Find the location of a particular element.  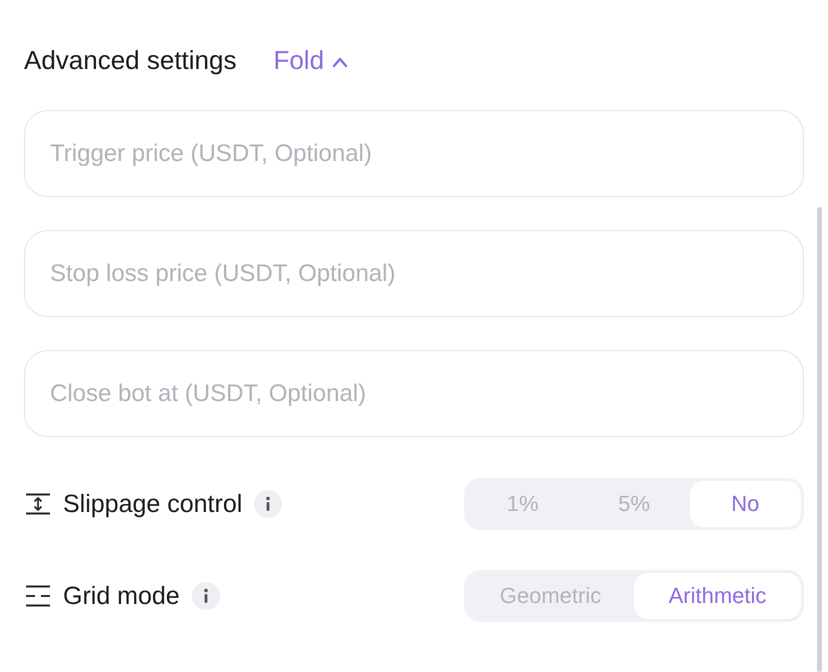

setting-label: Slippage control is located at coordinates (152, 504).